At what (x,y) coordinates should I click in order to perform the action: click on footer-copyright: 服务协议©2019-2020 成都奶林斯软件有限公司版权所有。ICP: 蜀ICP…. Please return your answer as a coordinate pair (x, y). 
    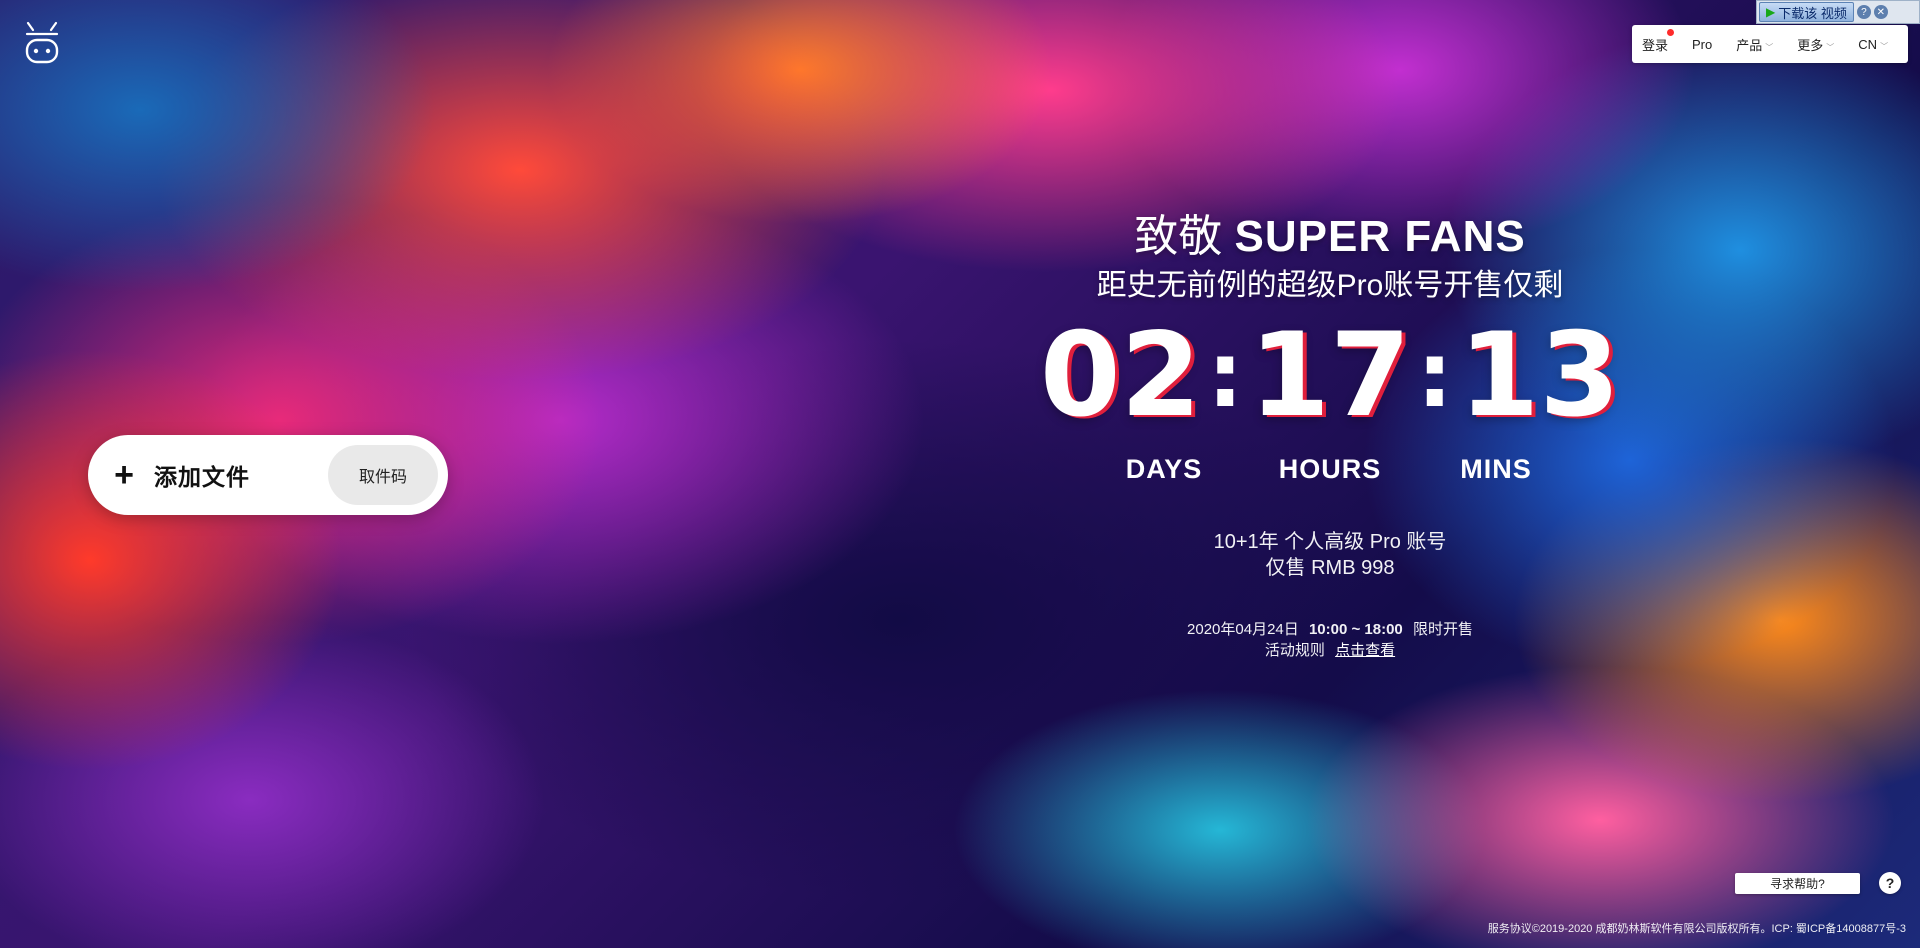
    Looking at the image, I should click on (1696, 929).